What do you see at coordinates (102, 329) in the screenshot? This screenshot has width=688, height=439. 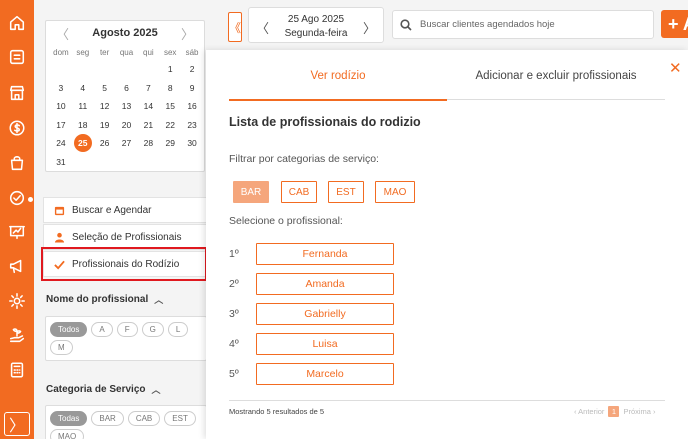 I see `filter-chip: A` at bounding box center [102, 329].